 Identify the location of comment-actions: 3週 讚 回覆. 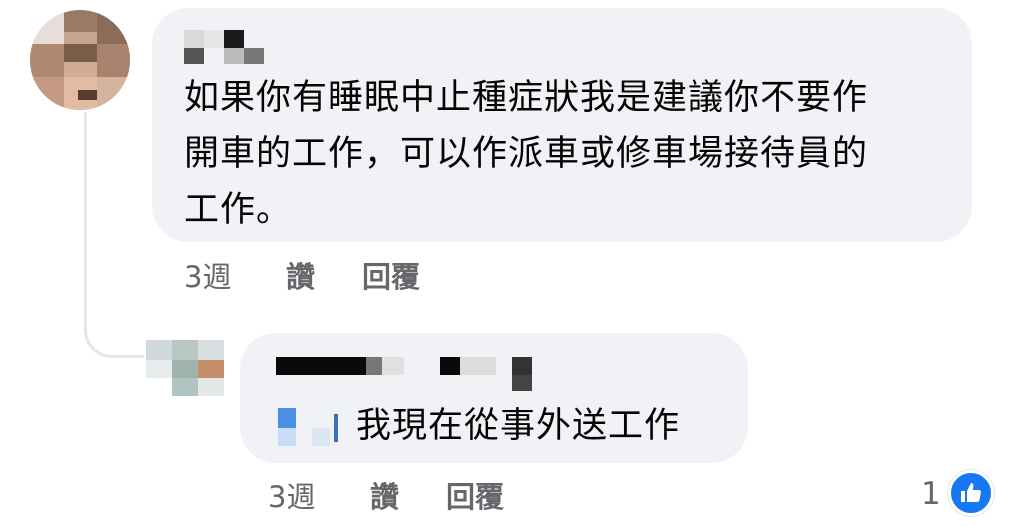
(302, 275).